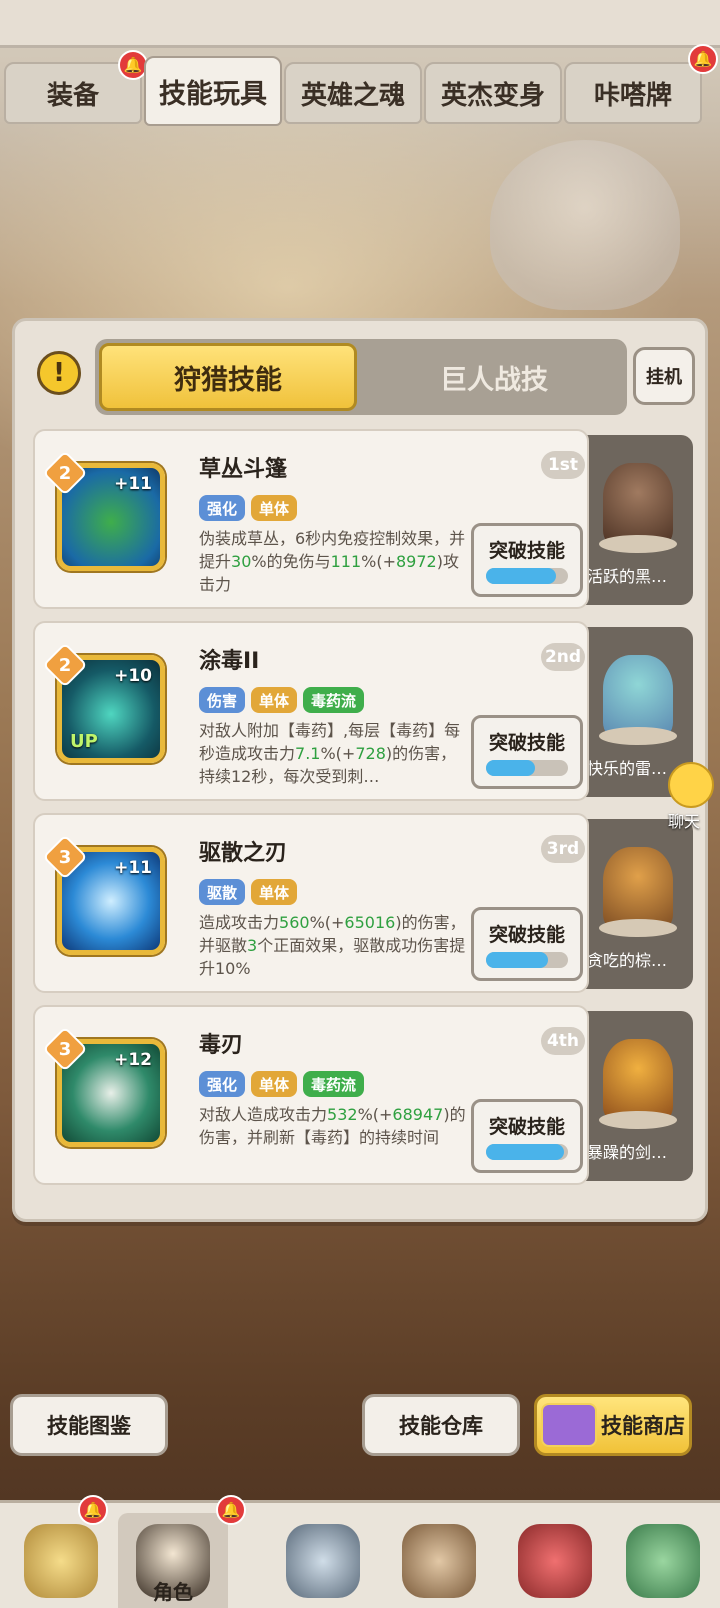  I want to click on nav-item-weapon, so click(323, 1560).